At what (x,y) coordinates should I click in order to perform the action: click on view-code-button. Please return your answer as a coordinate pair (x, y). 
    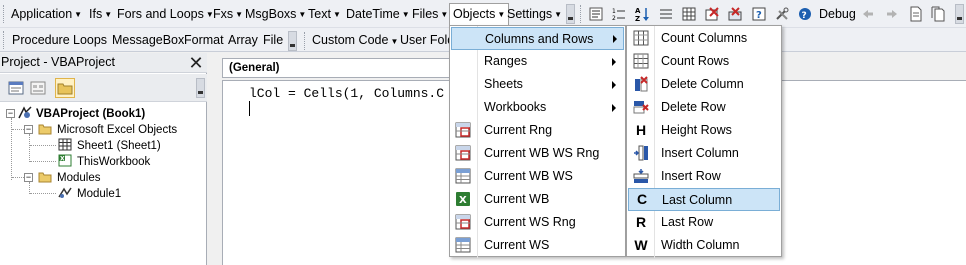
    Looking at the image, I should click on (16, 88).